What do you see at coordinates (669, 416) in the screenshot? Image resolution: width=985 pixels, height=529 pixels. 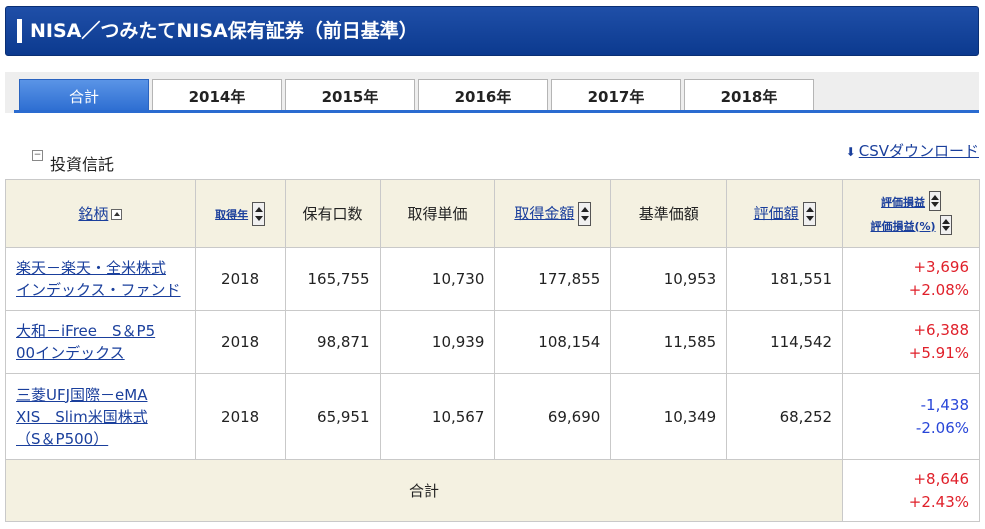 I see `base-price-cell: 10,349` at bounding box center [669, 416].